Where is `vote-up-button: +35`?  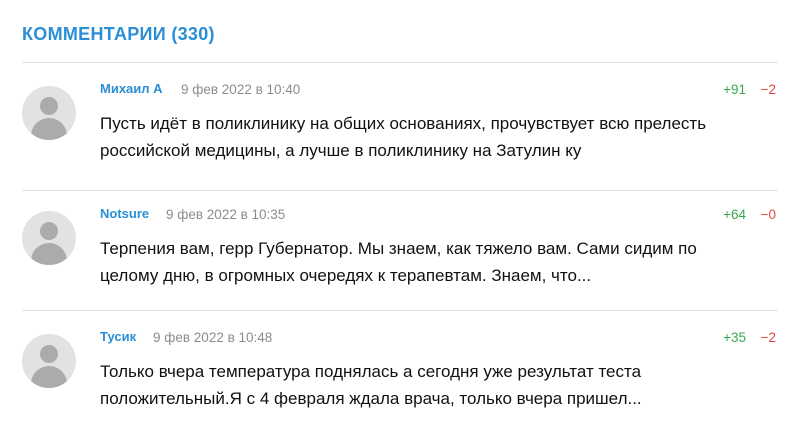
vote-up-button: +35 is located at coordinates (731, 337).